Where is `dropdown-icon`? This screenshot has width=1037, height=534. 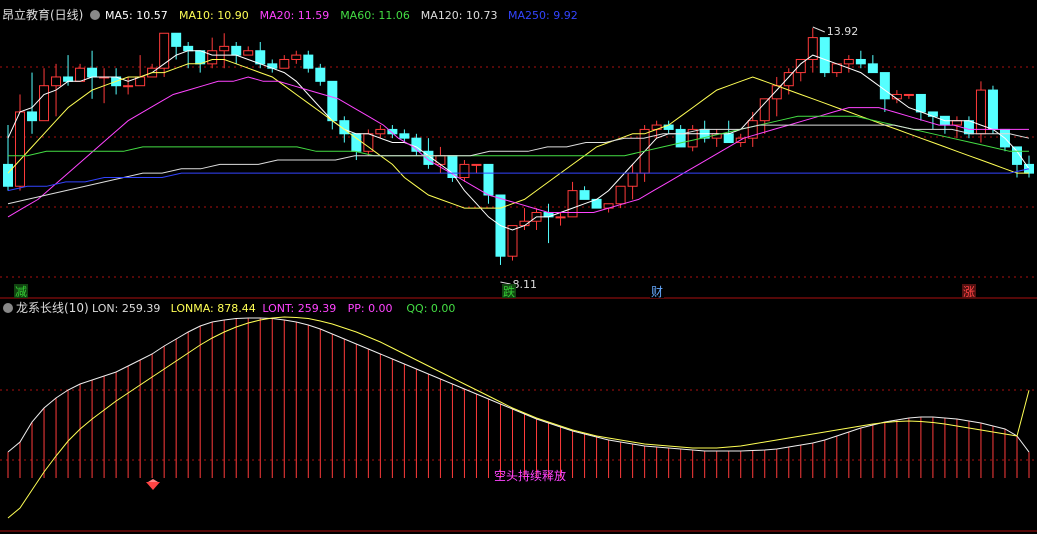
dropdown-icon is located at coordinates (95, 15).